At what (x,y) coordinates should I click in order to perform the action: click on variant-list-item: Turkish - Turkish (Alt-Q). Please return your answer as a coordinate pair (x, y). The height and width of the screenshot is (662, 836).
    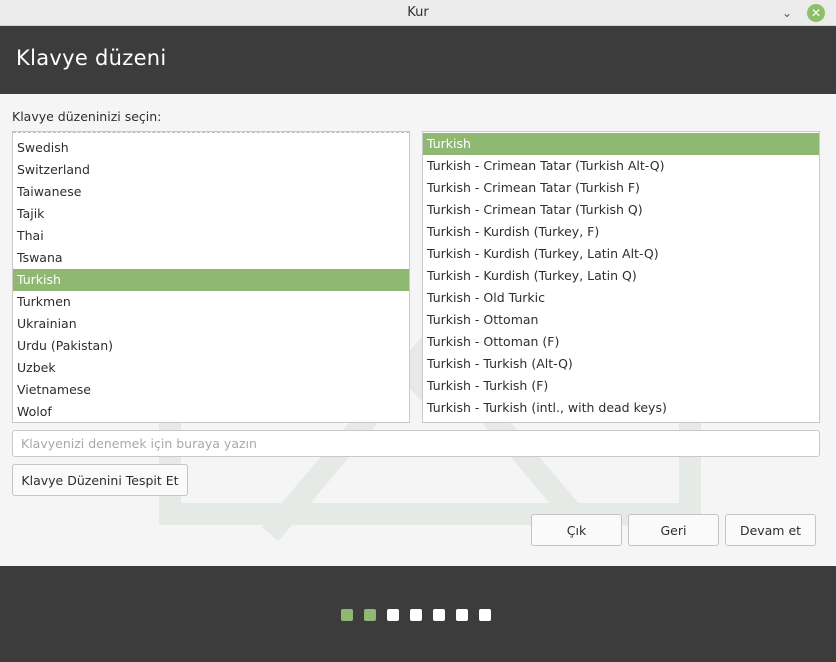
    Looking at the image, I should click on (621, 364).